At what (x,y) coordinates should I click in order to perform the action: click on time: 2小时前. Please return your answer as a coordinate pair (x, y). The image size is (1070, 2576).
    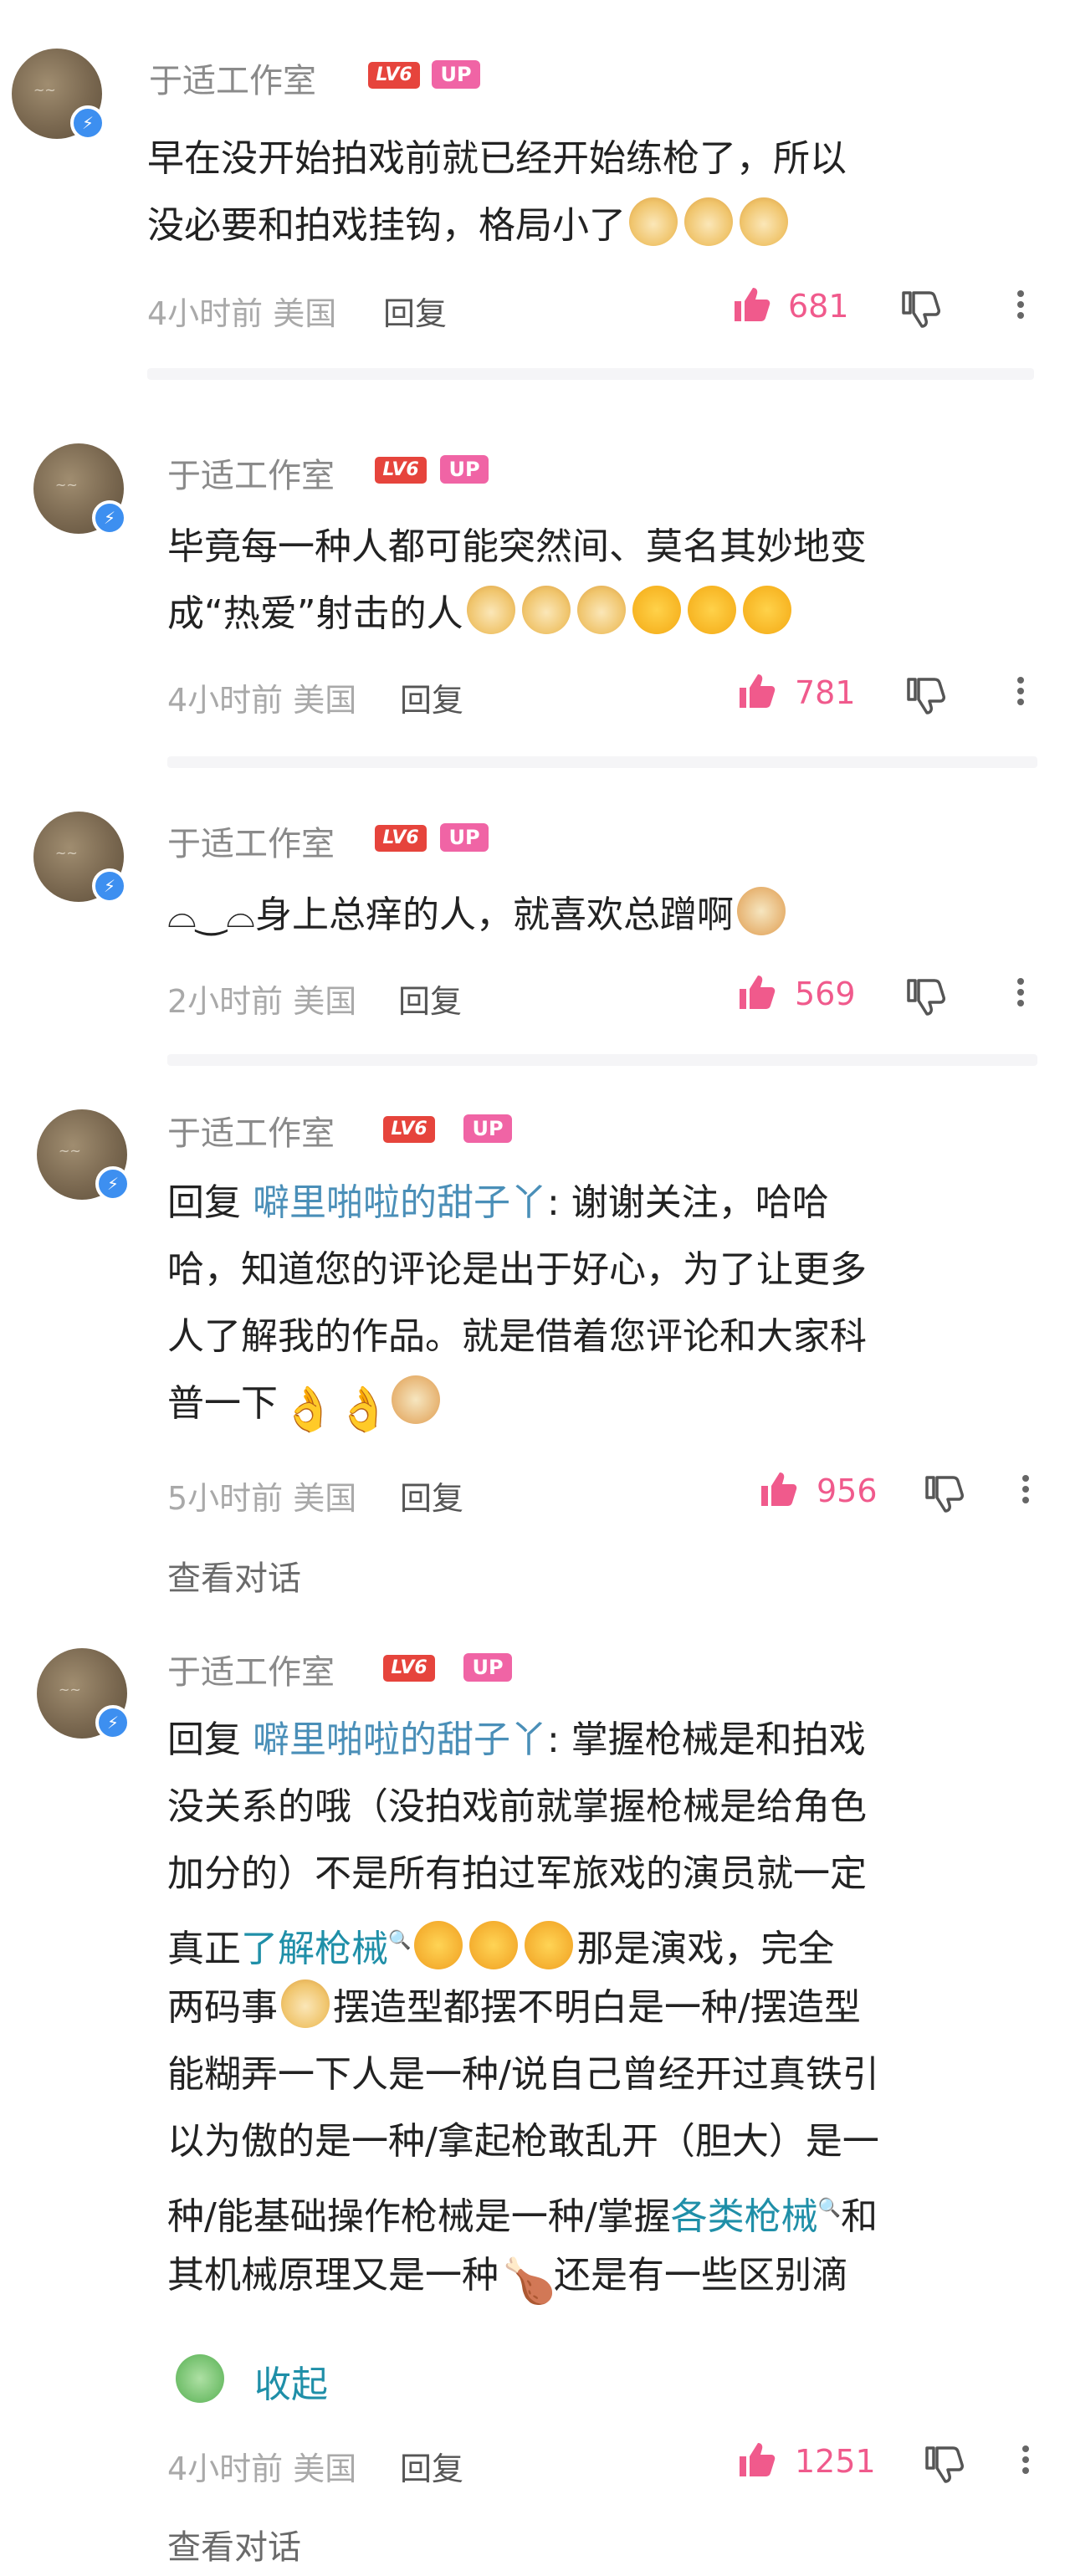
    Looking at the image, I should click on (225, 1002).